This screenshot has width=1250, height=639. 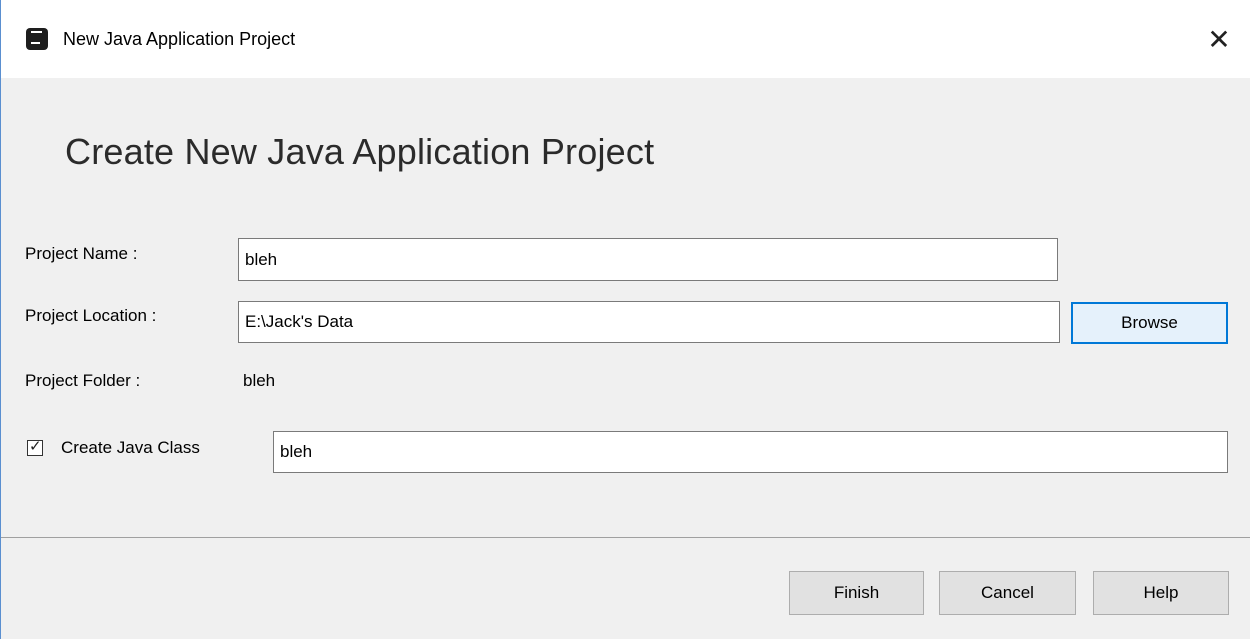 What do you see at coordinates (1149, 323) in the screenshot?
I see `browse-button: Browse` at bounding box center [1149, 323].